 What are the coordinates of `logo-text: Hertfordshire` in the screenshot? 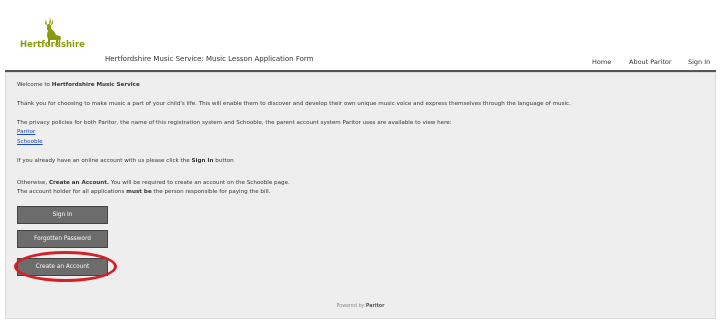 It's located at (52, 45).